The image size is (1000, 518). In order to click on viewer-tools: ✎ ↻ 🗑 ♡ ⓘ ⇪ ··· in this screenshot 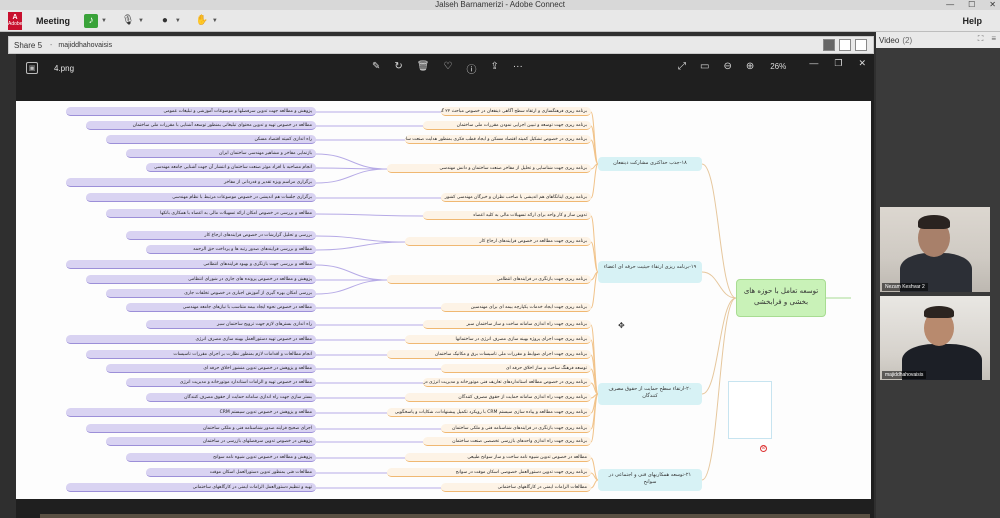, I will do `click(447, 68)`.